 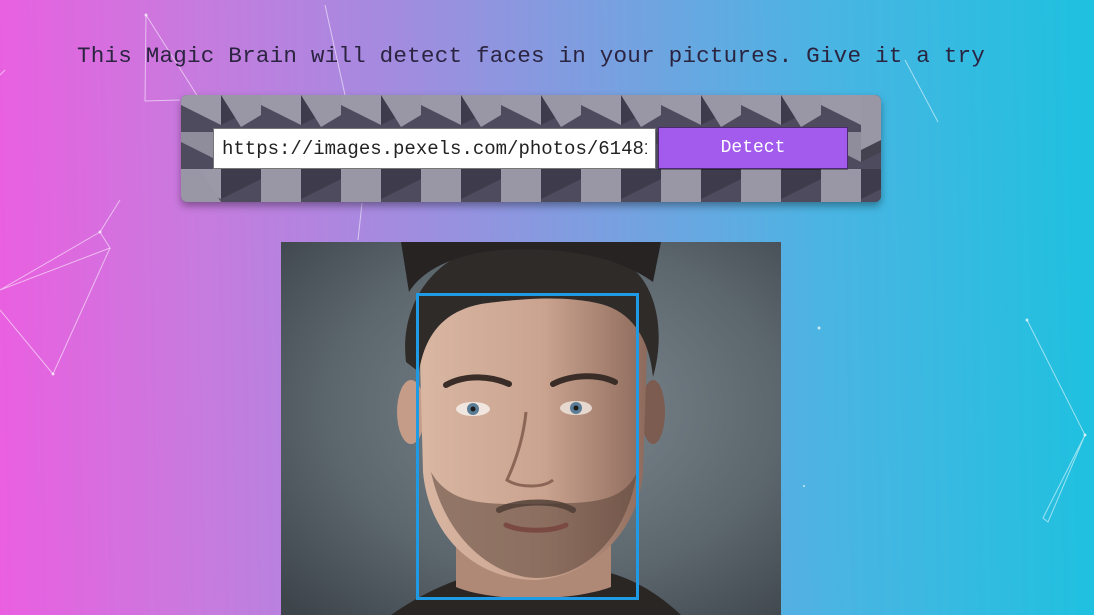 I want to click on detect-button: Detect, so click(x=753, y=148).